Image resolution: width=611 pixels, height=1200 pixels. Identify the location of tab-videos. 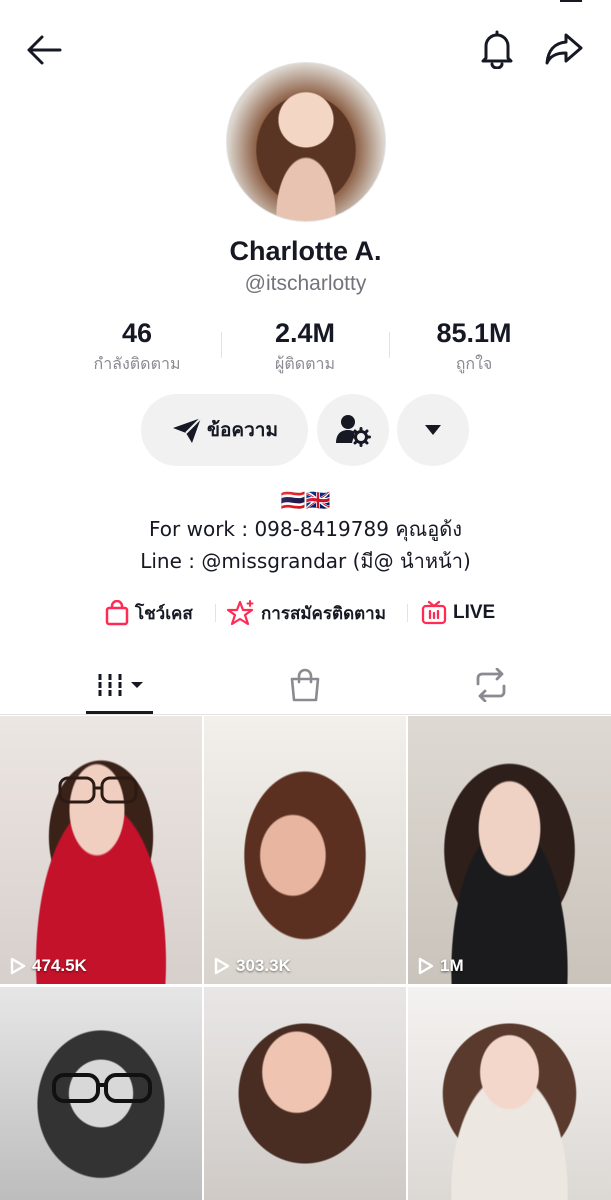
(119, 685).